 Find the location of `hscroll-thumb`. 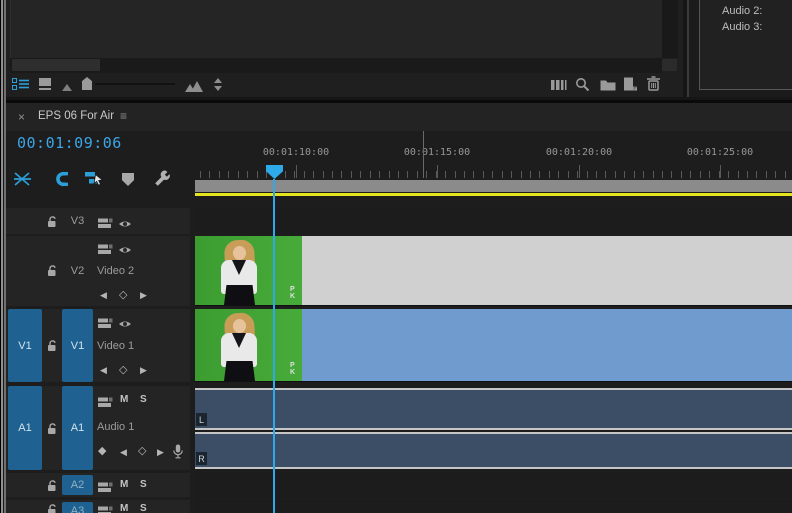

hscroll-thumb is located at coordinates (56, 65).